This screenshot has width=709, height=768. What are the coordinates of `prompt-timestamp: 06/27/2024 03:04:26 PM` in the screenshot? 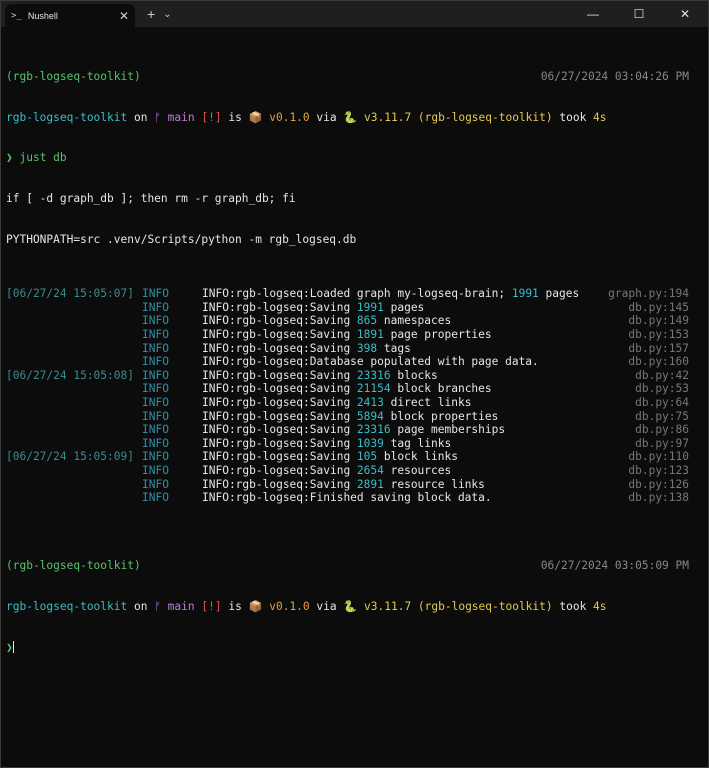 It's located at (614, 76).